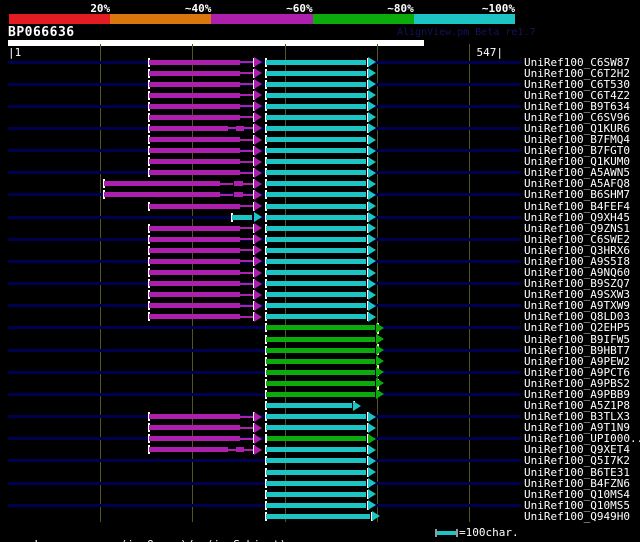 This screenshot has height=542, width=640. What do you see at coordinates (265, 439) in the screenshot?
I see `boundary-tick` at bounding box center [265, 439].